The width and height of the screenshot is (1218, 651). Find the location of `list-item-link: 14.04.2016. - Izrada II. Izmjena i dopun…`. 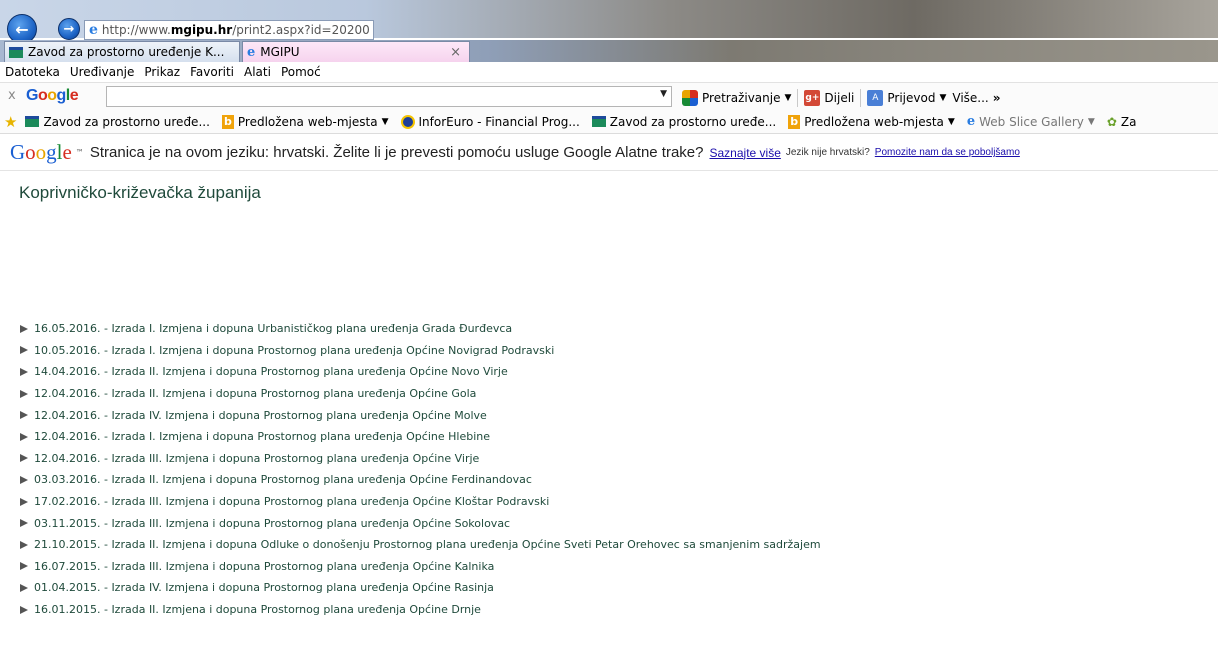

list-item-link: 14.04.2016. - Izrada II. Izmjena i dopun… is located at coordinates (271, 371).